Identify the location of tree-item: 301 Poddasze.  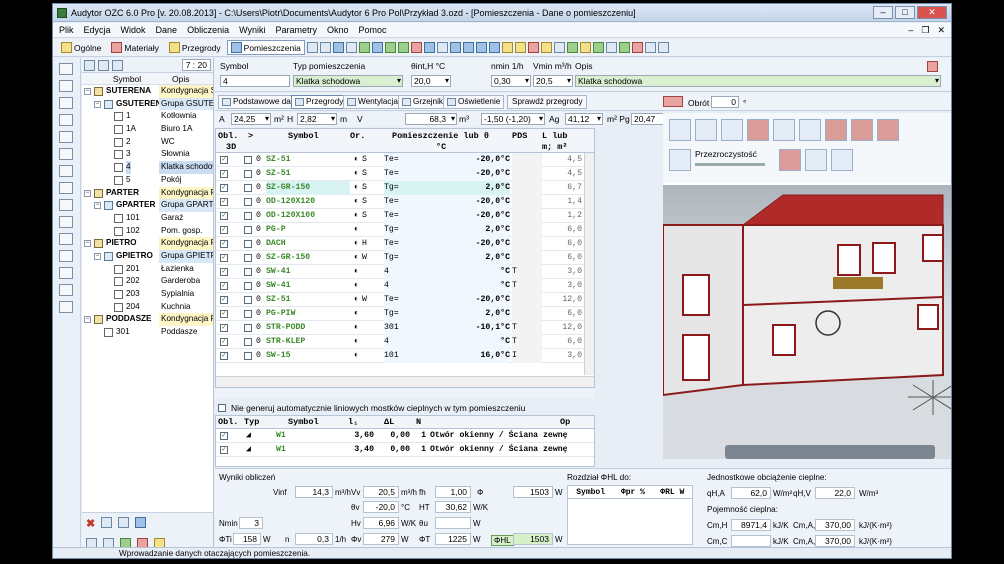
(147, 332).